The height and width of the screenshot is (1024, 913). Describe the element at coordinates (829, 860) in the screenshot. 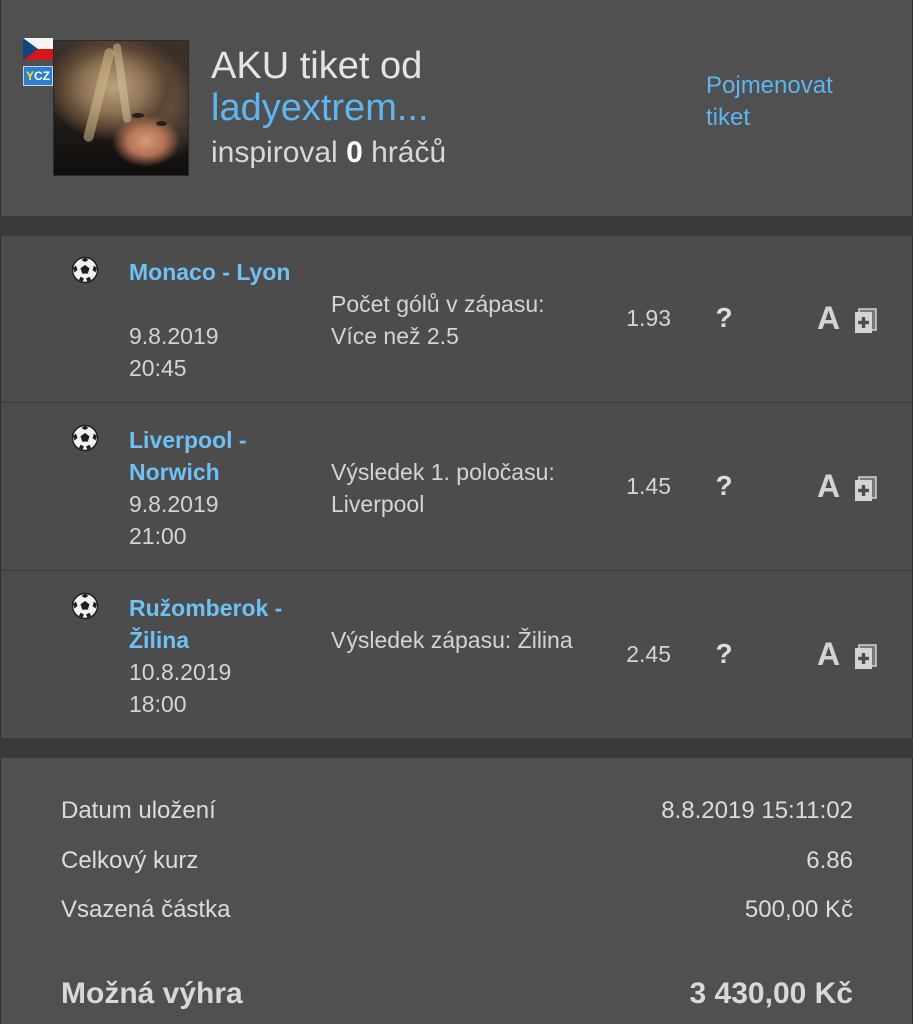

I see `total-odds-value: 6.86` at that location.